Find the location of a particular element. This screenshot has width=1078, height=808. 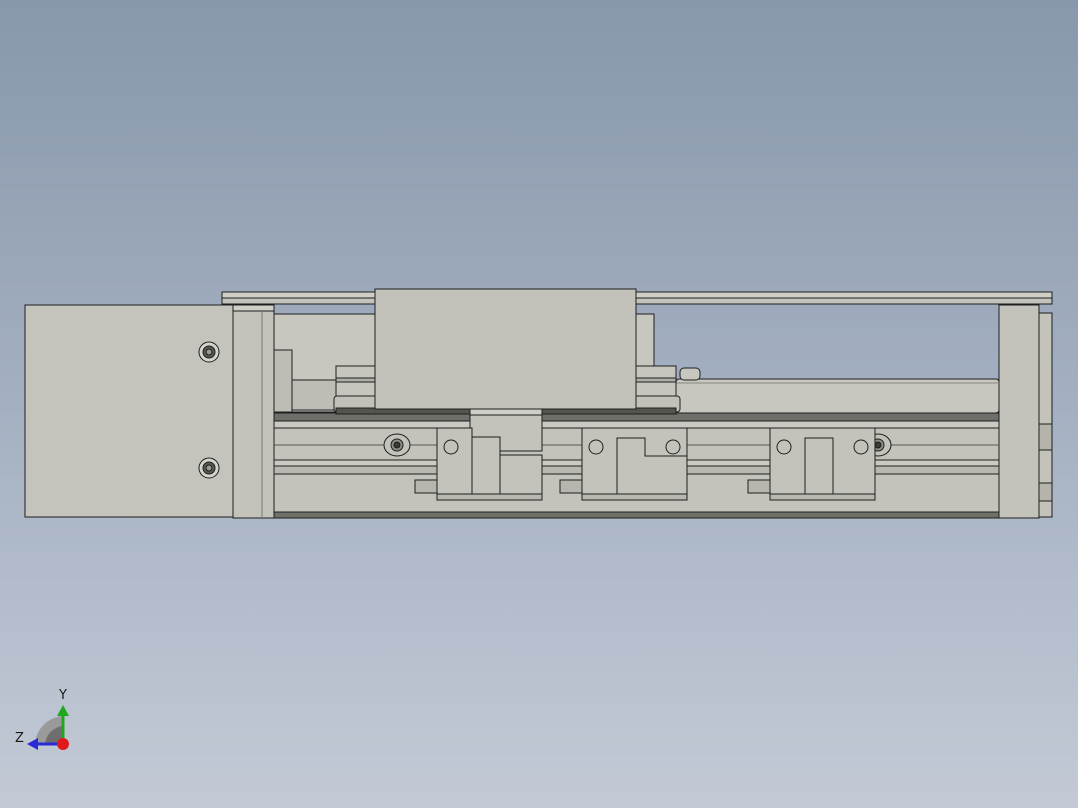

triad-y-label: Y is located at coordinates (63, 695).